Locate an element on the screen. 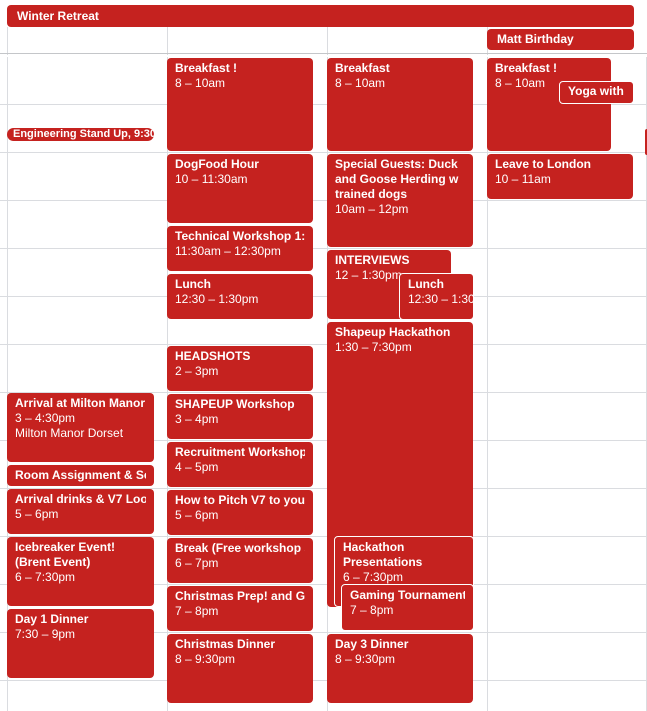  event-lunch: Lunch 12:30 – 1:30pm is located at coordinates (240, 296).